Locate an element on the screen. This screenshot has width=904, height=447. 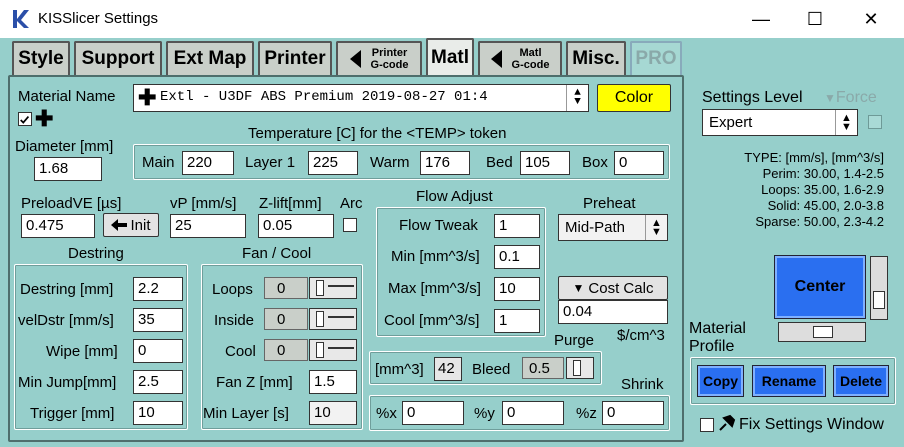
fan-loops-label: Loops is located at coordinates (232, 289).